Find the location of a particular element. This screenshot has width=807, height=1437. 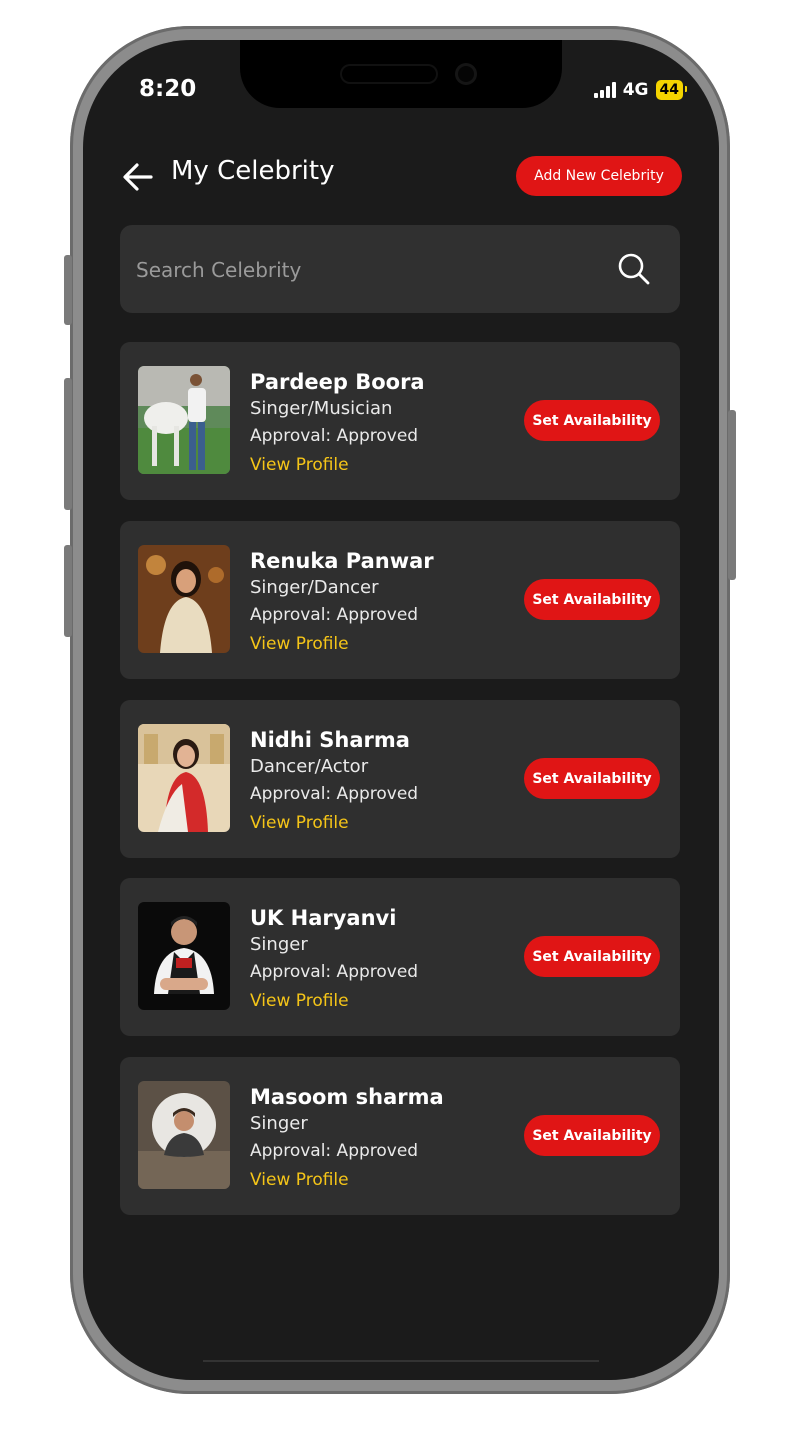

celebrity-name: Pardeep Boora is located at coordinates (337, 382).